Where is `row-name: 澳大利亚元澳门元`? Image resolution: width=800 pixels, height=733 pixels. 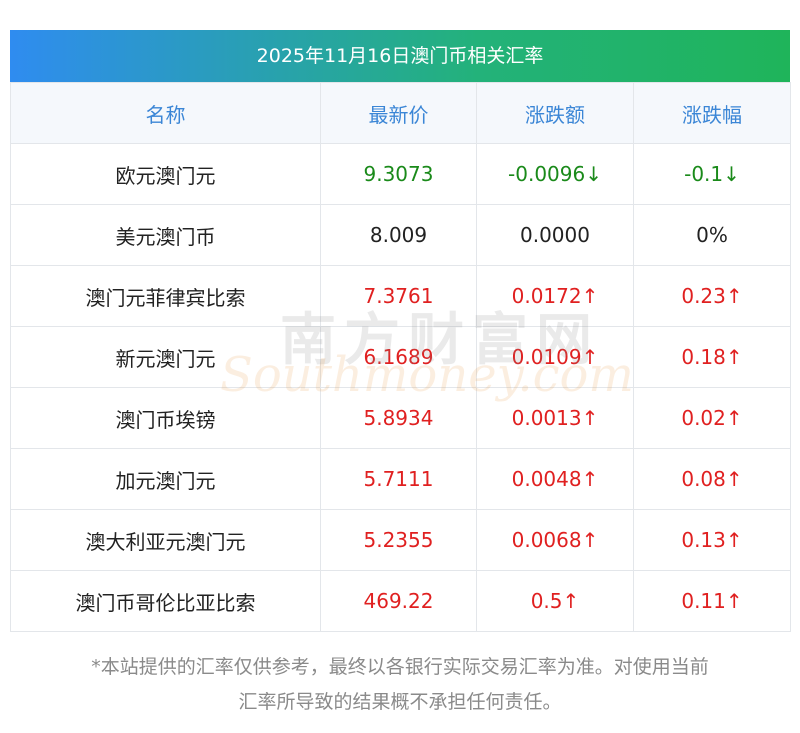 row-name: 澳大利亚元澳门元 is located at coordinates (165, 540).